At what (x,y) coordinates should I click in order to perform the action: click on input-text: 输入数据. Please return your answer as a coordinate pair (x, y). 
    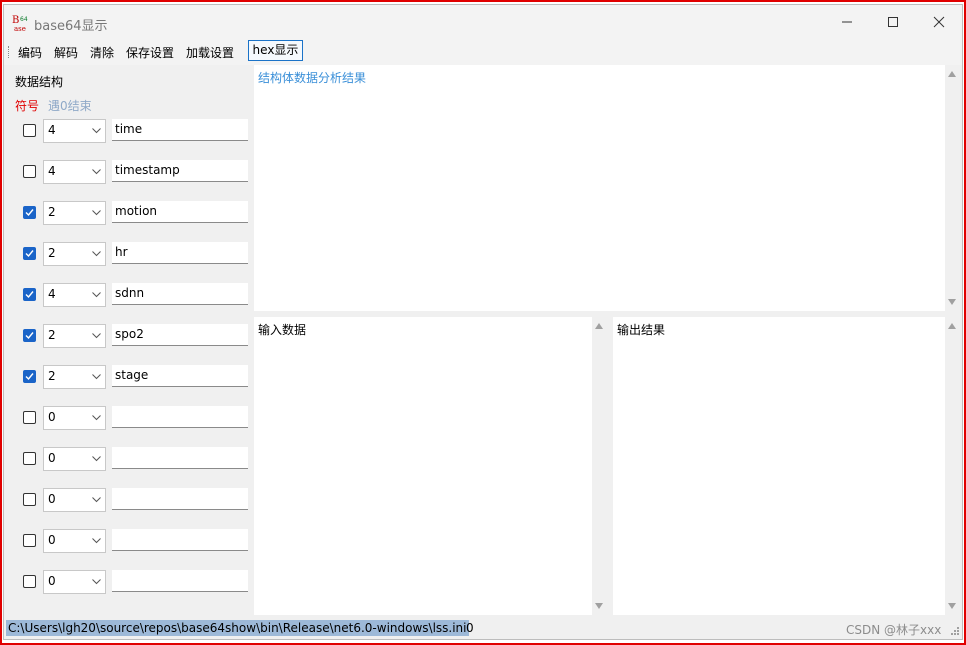
    Looking at the image, I should click on (282, 330).